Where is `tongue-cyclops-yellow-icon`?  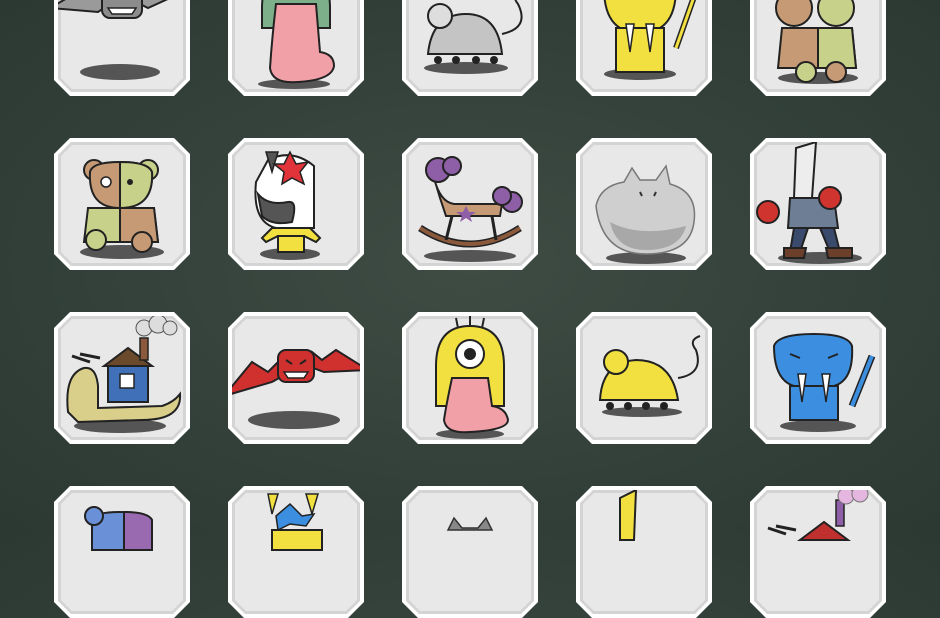 tongue-cyclops-yellow-icon is located at coordinates (472, 377).